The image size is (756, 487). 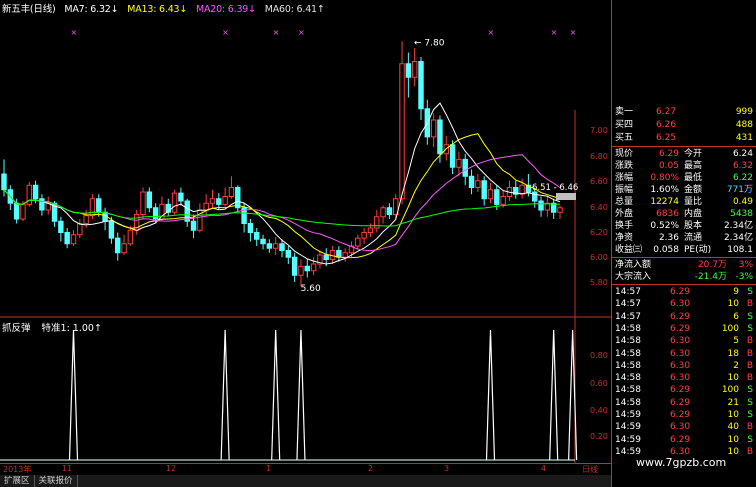 I want to click on flow-percent: -3%, so click(x=744, y=277).